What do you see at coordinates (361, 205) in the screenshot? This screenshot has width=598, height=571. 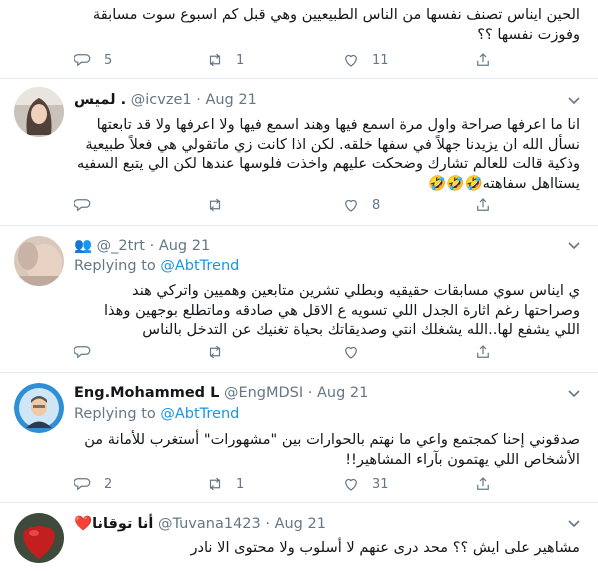 I see `like-button: 8` at bounding box center [361, 205].